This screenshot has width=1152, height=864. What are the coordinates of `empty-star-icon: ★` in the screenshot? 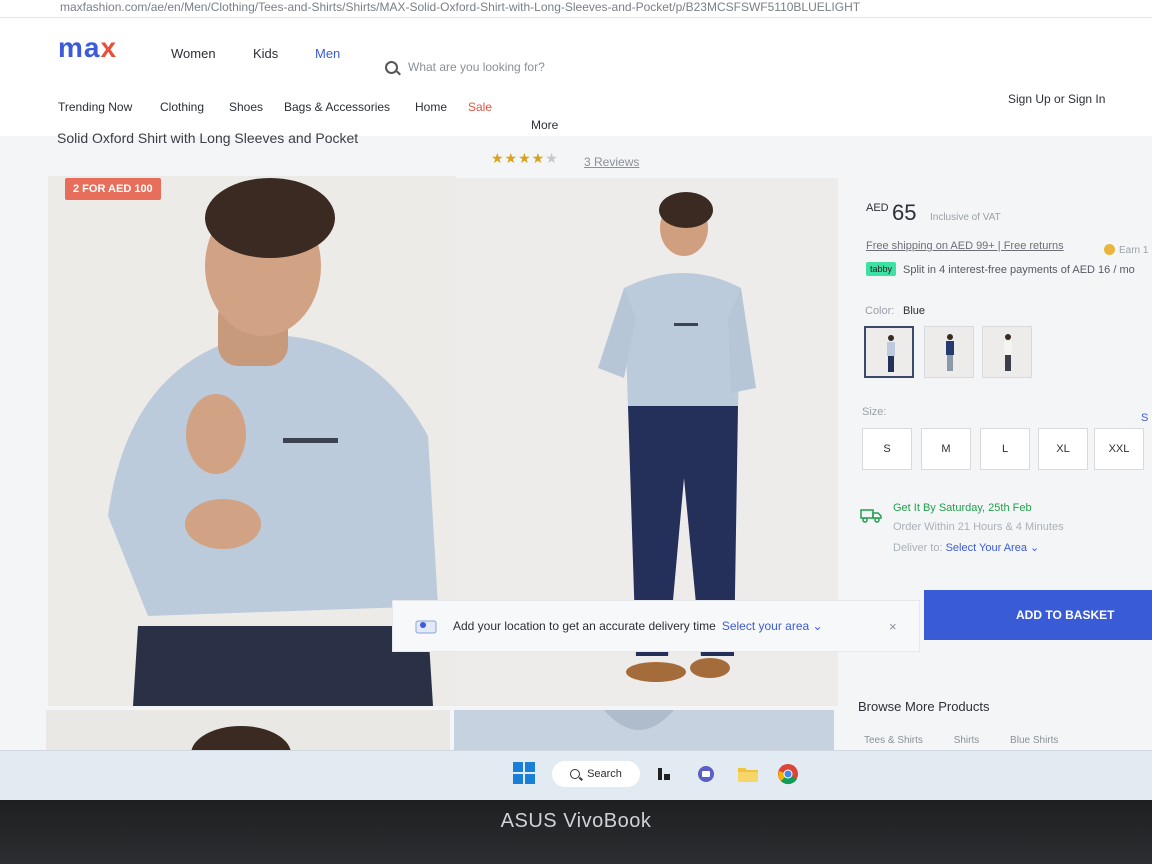 It's located at (552, 158).